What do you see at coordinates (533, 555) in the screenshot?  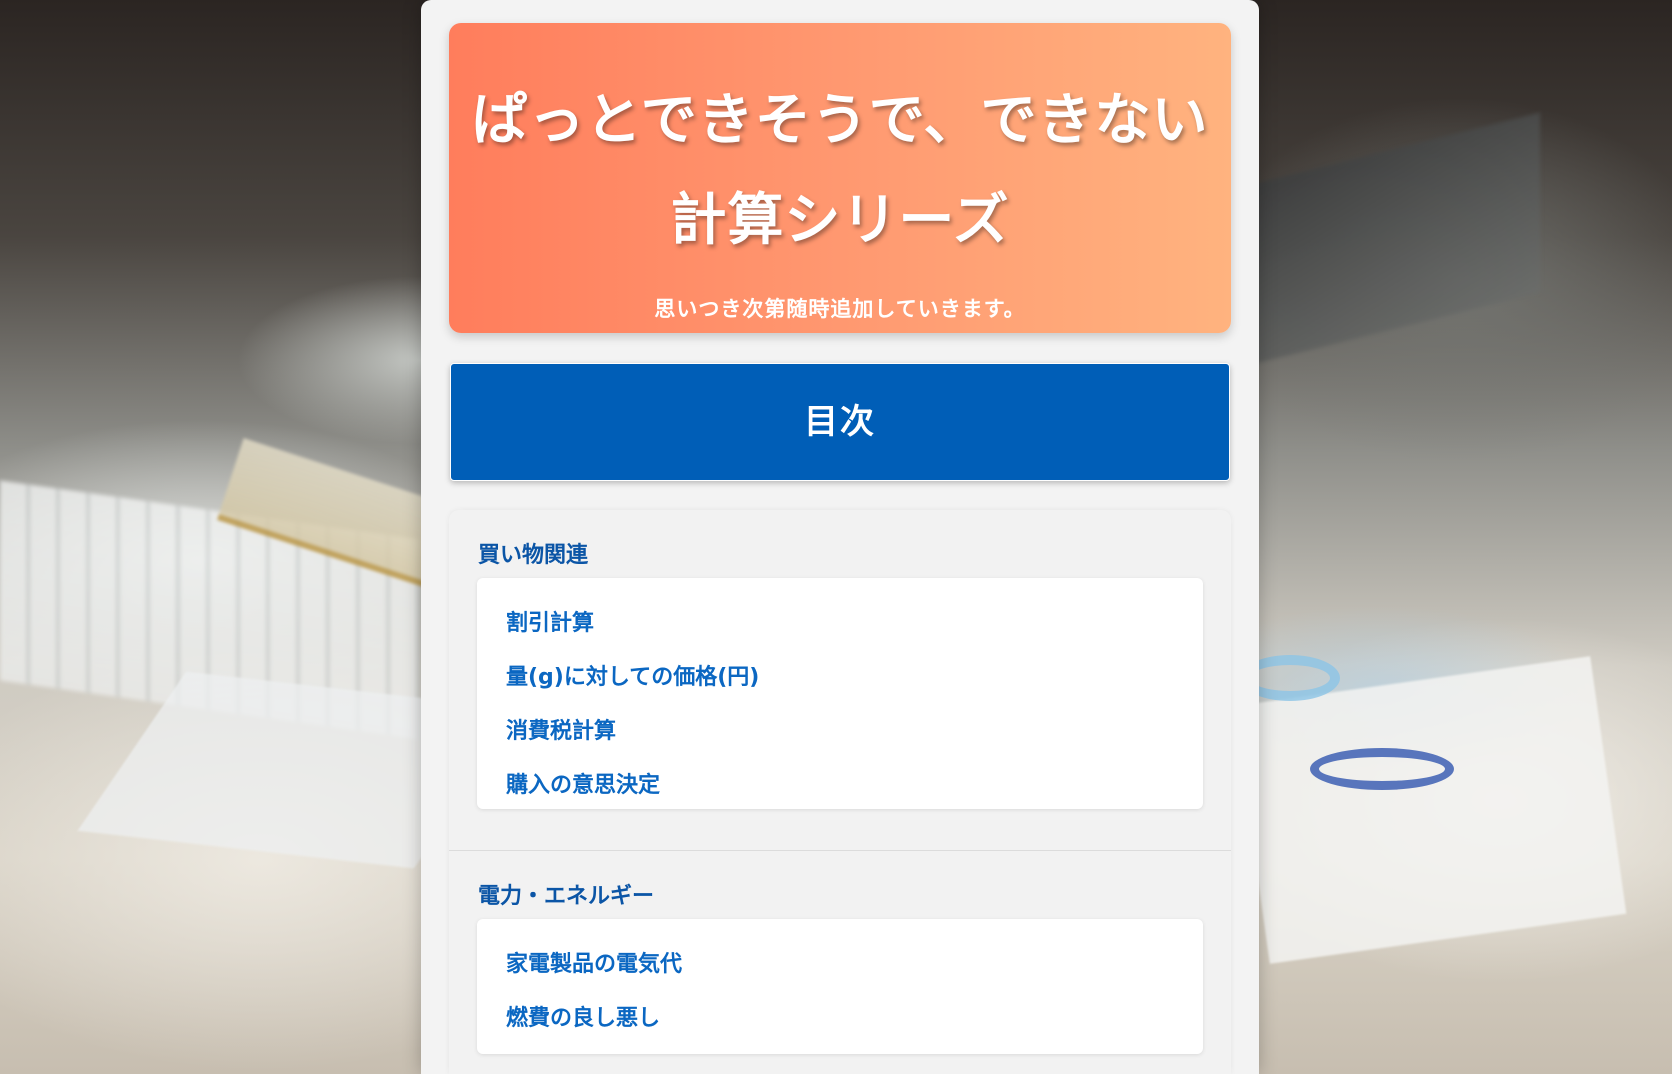 I see `category-title: 買い物関連` at bounding box center [533, 555].